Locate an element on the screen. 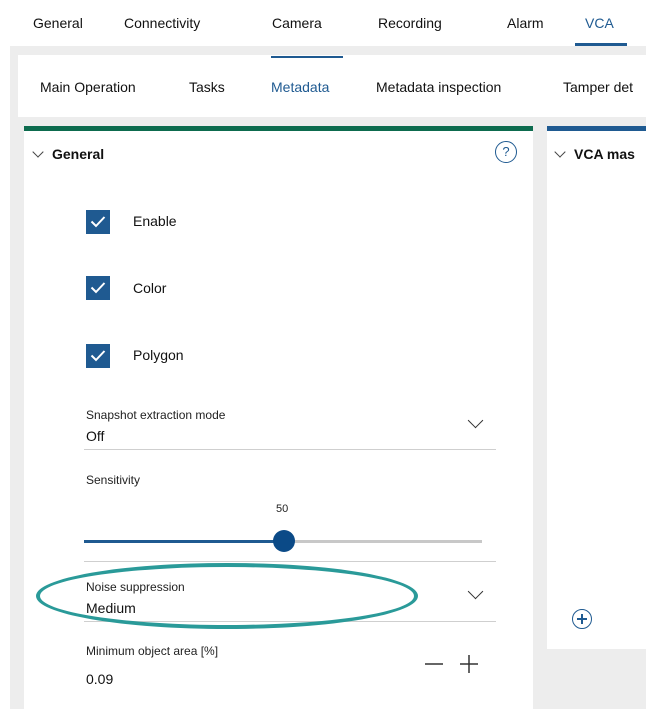  sensitivity-slider-fill is located at coordinates (184, 541).